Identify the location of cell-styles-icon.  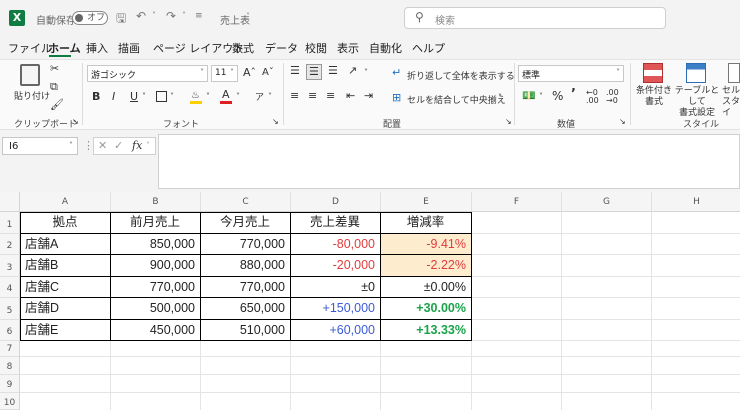
(734, 73).